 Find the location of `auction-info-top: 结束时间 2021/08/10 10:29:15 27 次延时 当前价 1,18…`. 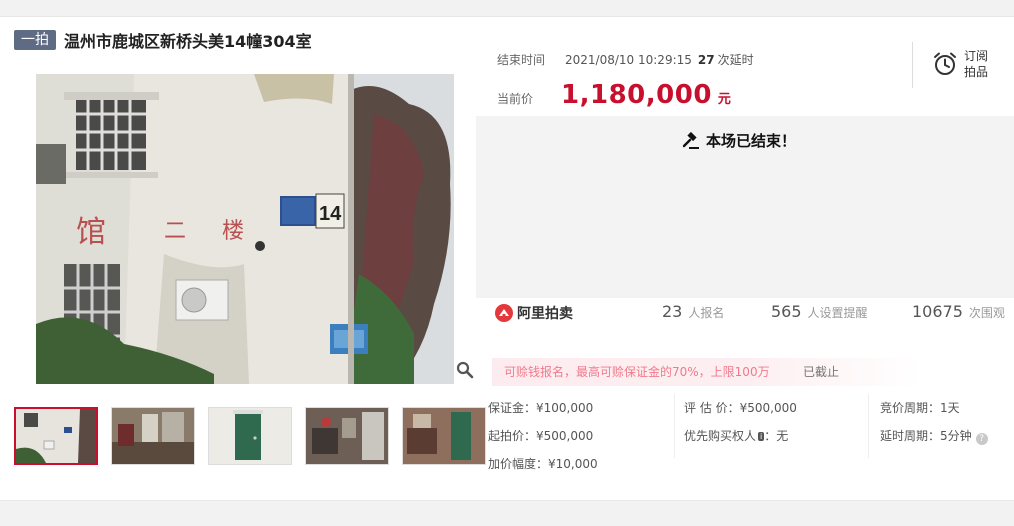

auction-info-top: 结束时间 2021/08/10 10:29:15 27 次延时 当前价 1,18… is located at coordinates (747, 78).